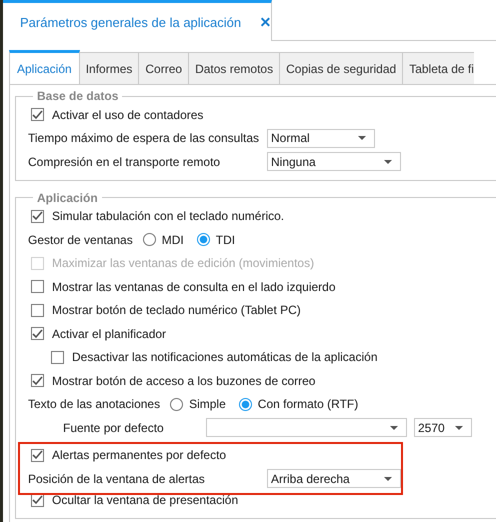  What do you see at coordinates (225, 357) in the screenshot?
I see `checkbox-label: Desactivar las notificaciones automáticas de la aplicación` at bounding box center [225, 357].